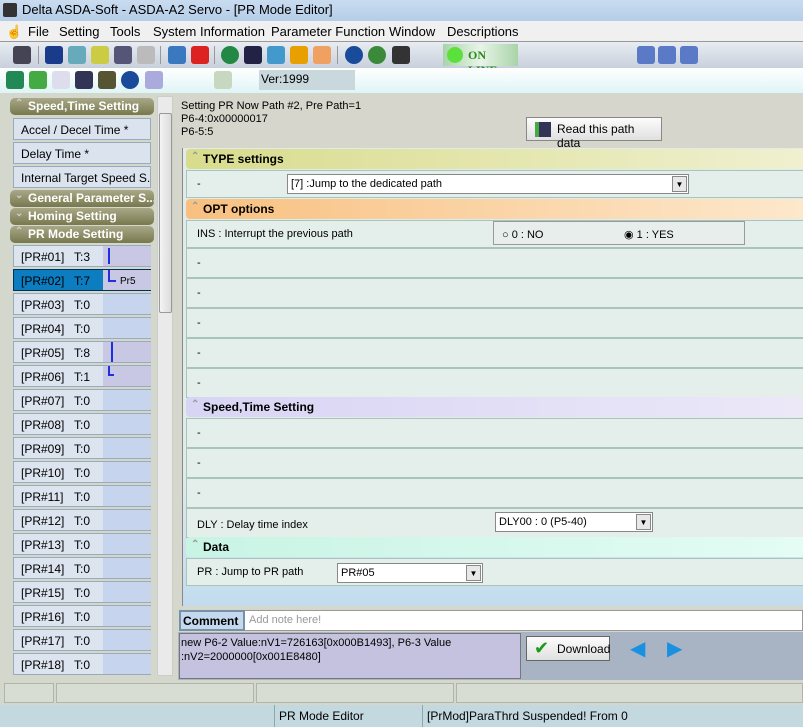 The width and height of the screenshot is (803, 727). Describe the element at coordinates (146, 55) in the screenshot. I see `dome-icon` at that location.